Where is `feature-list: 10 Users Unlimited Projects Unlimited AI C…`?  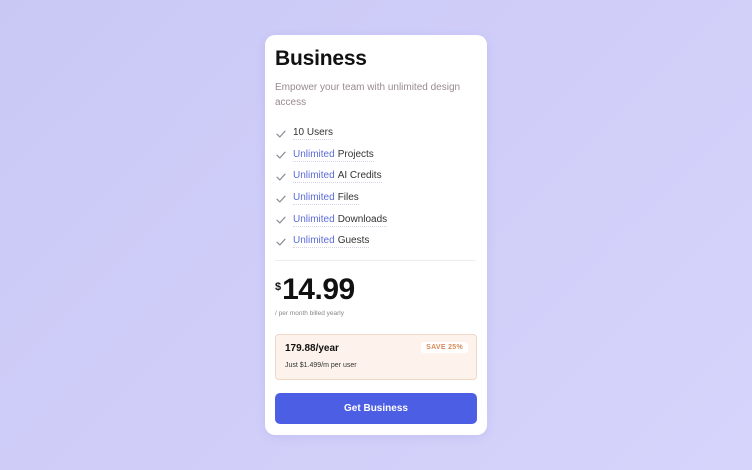
feature-list: 10 Users Unlimited Projects Unlimited AI C… is located at coordinates (331, 188).